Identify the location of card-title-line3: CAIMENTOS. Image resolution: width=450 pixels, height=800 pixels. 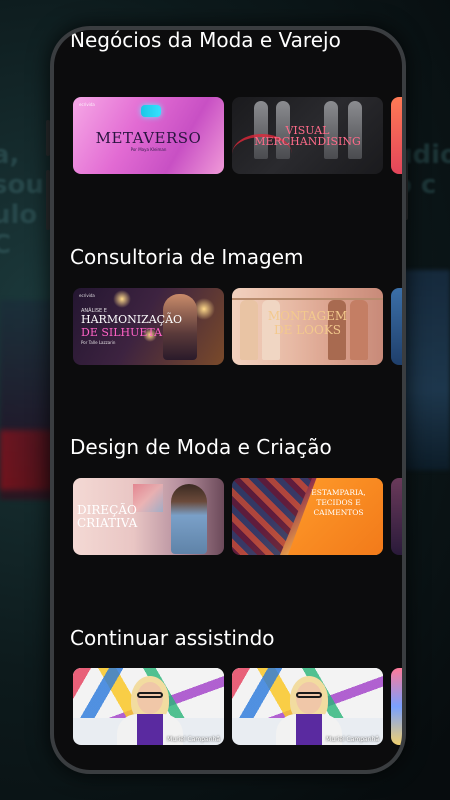
(338, 512).